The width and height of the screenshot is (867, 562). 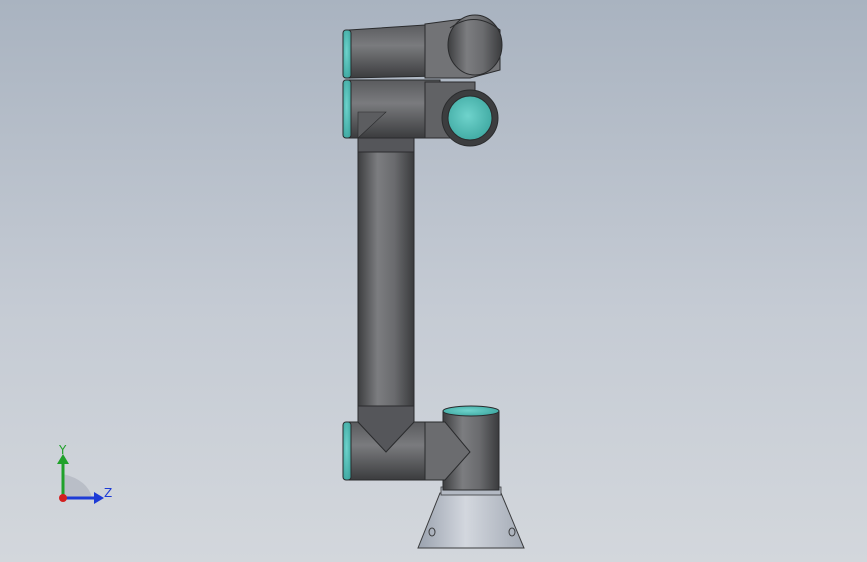 I want to click on z-axis-label: Z, so click(x=108, y=493).